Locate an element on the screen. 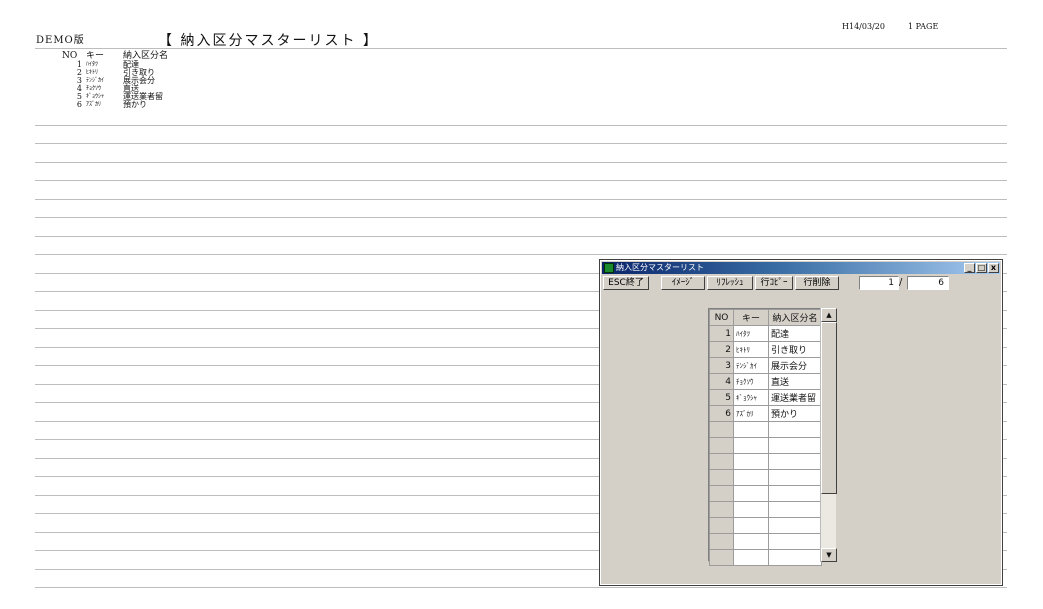 The image size is (1043, 609). grid-row: 2 ﾋｷﾄﾘ 引き取り is located at coordinates (765, 349).